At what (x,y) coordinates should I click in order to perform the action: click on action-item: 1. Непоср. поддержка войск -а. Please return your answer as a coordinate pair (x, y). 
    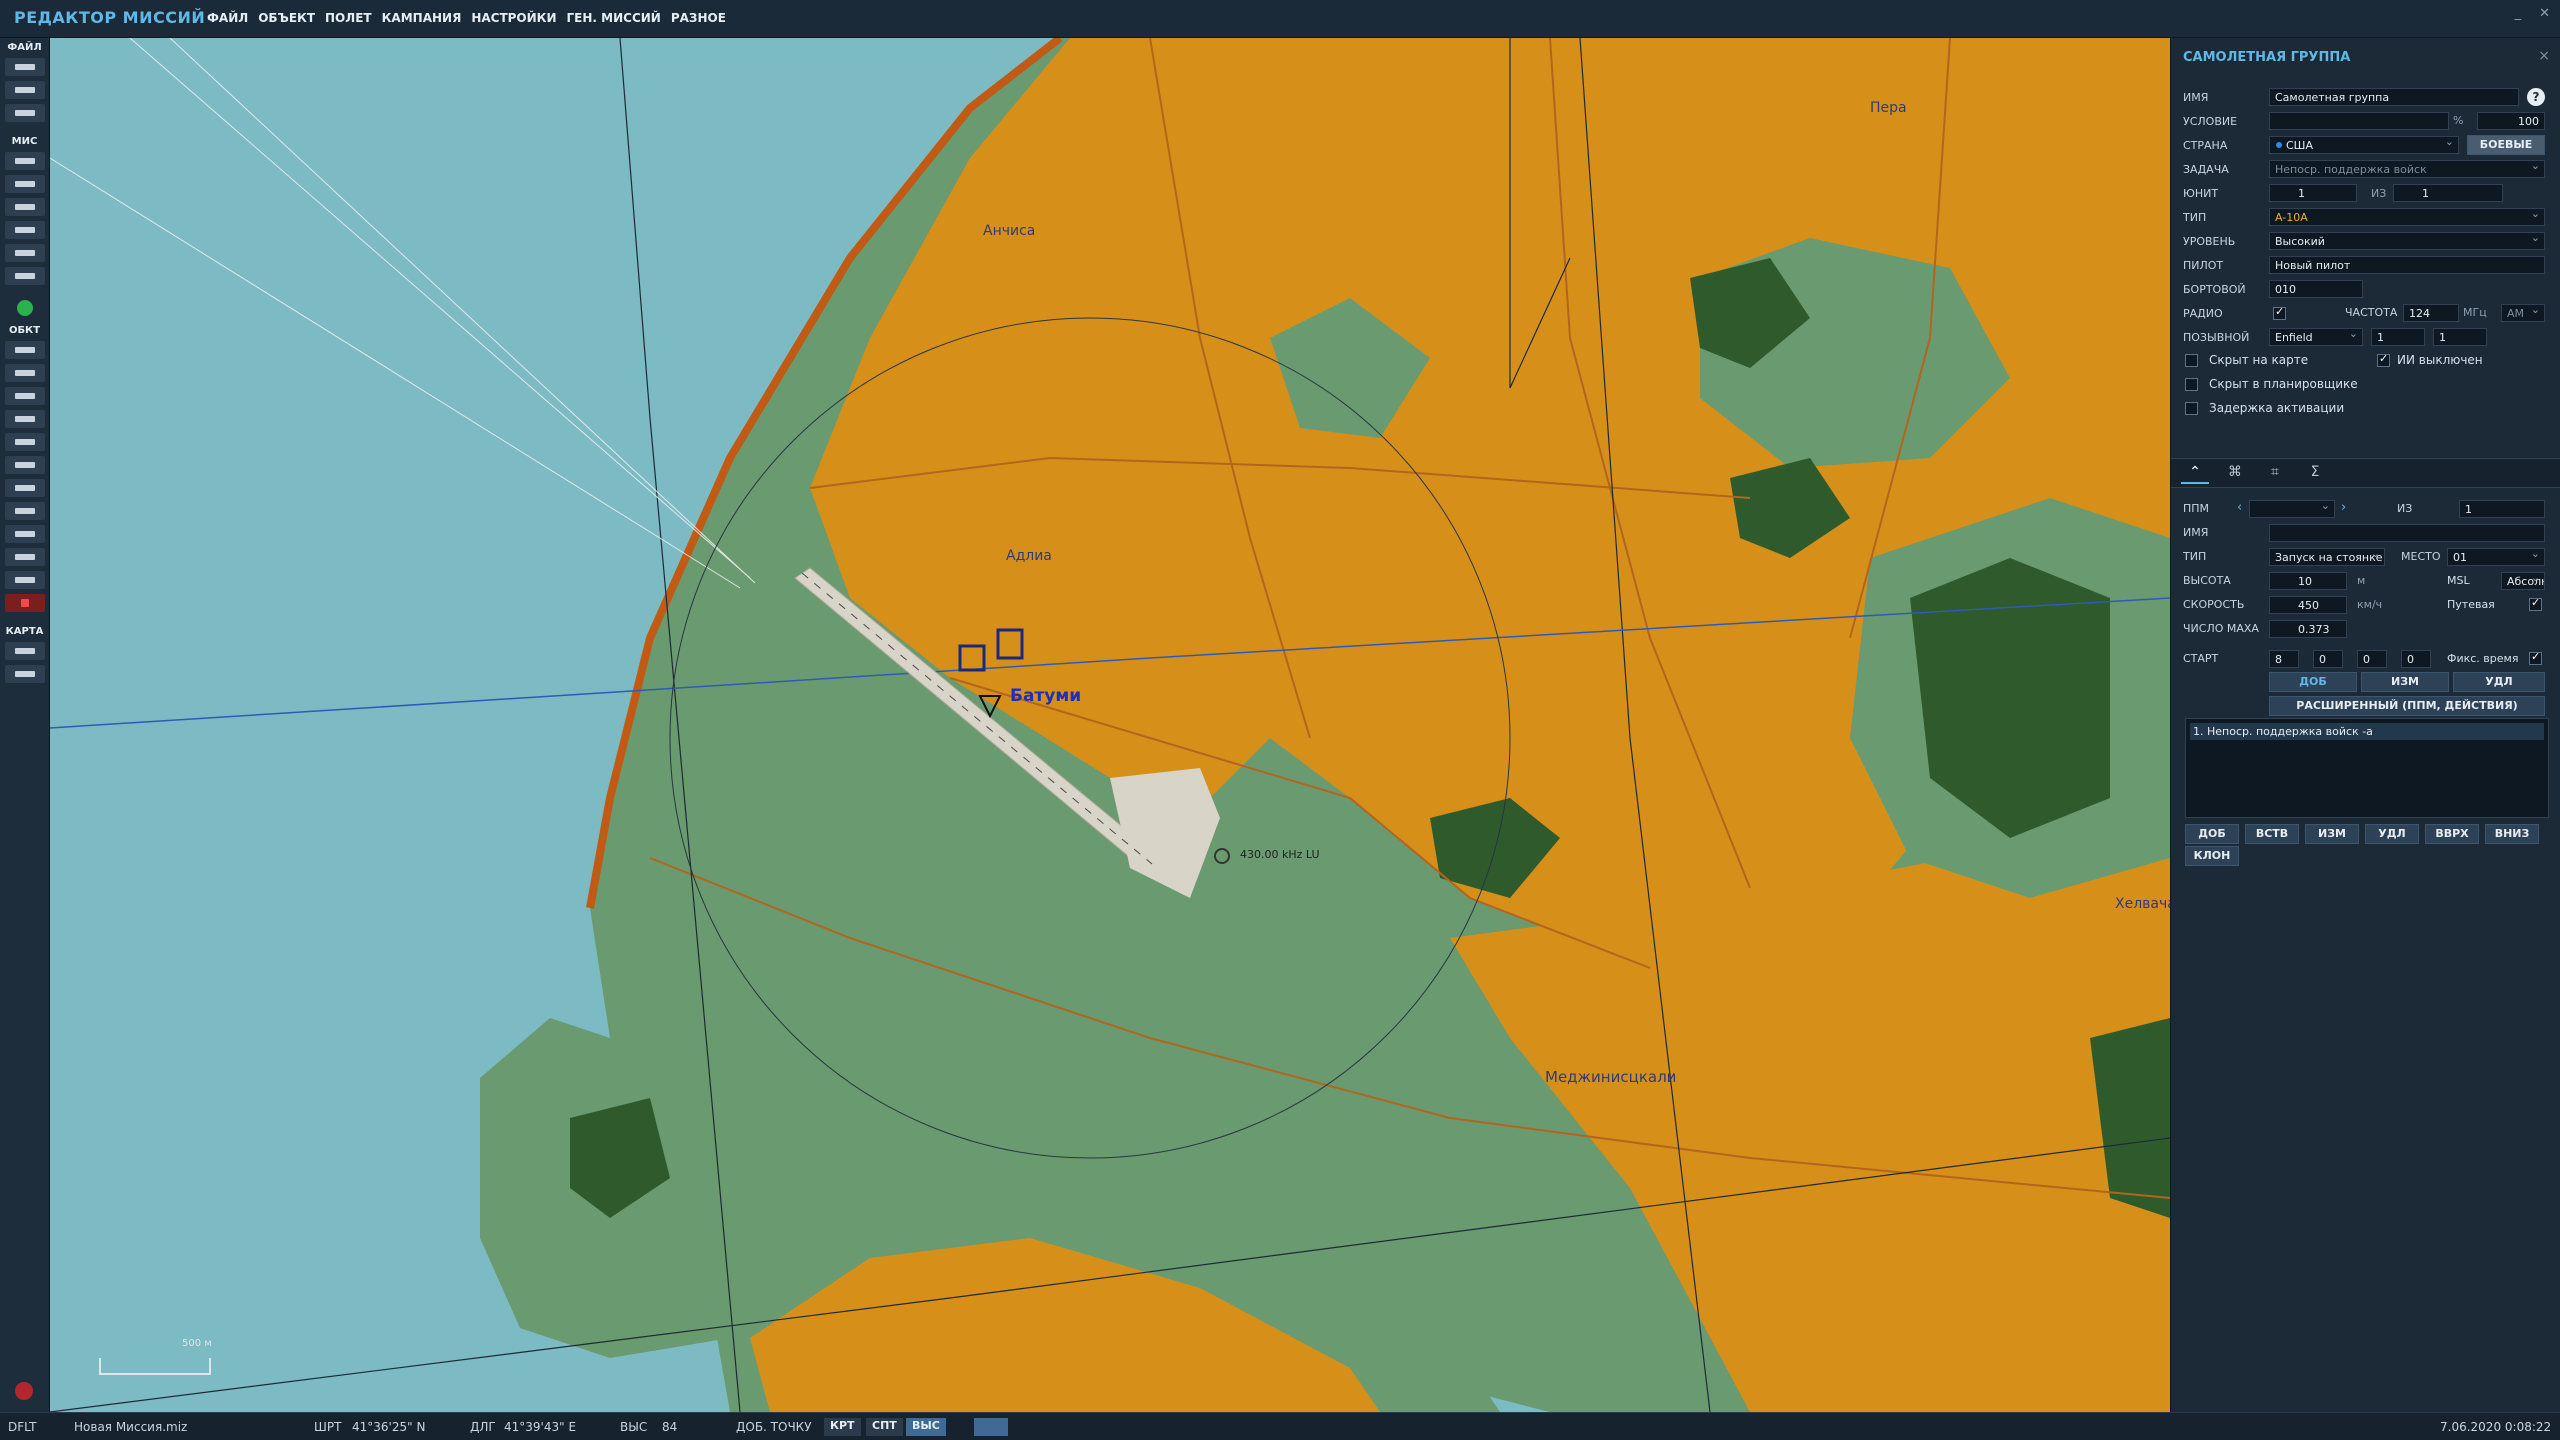
    Looking at the image, I should click on (2367, 731).